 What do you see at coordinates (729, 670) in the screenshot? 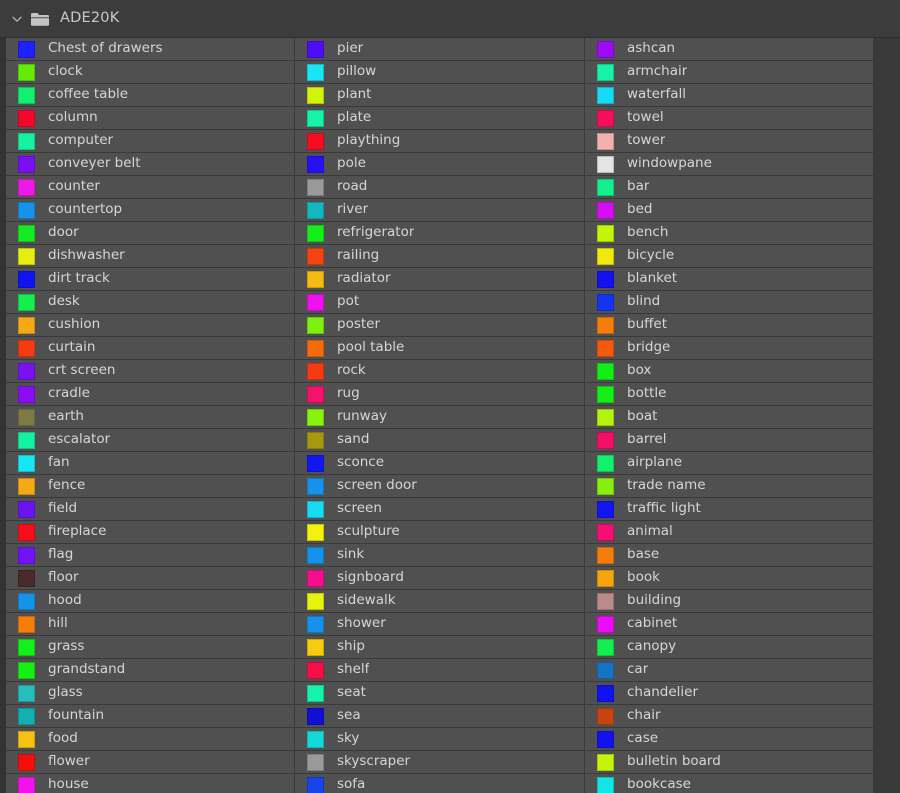
I see `class-list-item: car` at bounding box center [729, 670].